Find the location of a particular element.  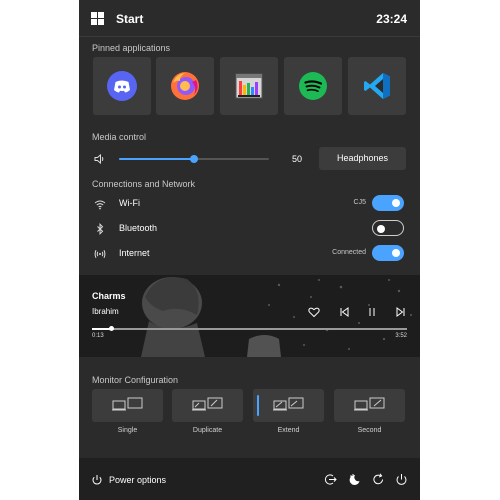

monitor-option-label: Duplicate is located at coordinates (207, 430).